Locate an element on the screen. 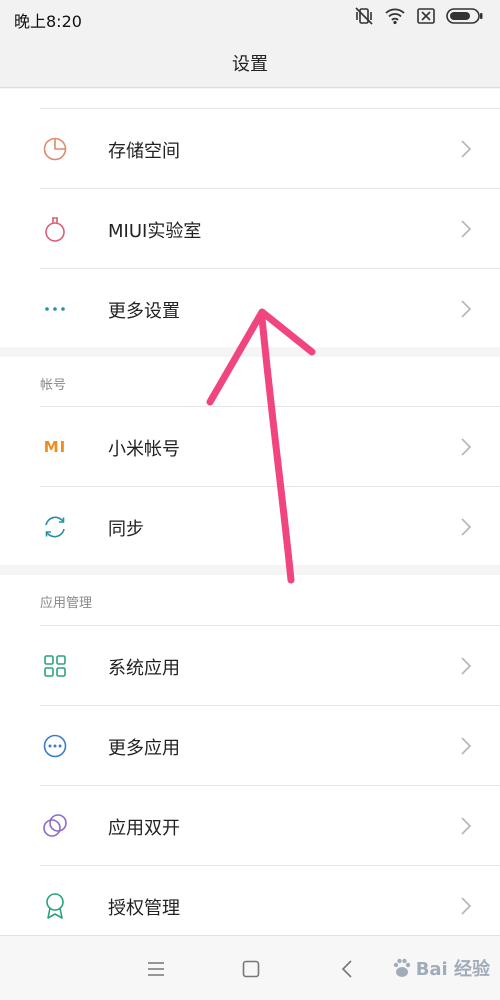  menu-icon is located at coordinates (156, 969).